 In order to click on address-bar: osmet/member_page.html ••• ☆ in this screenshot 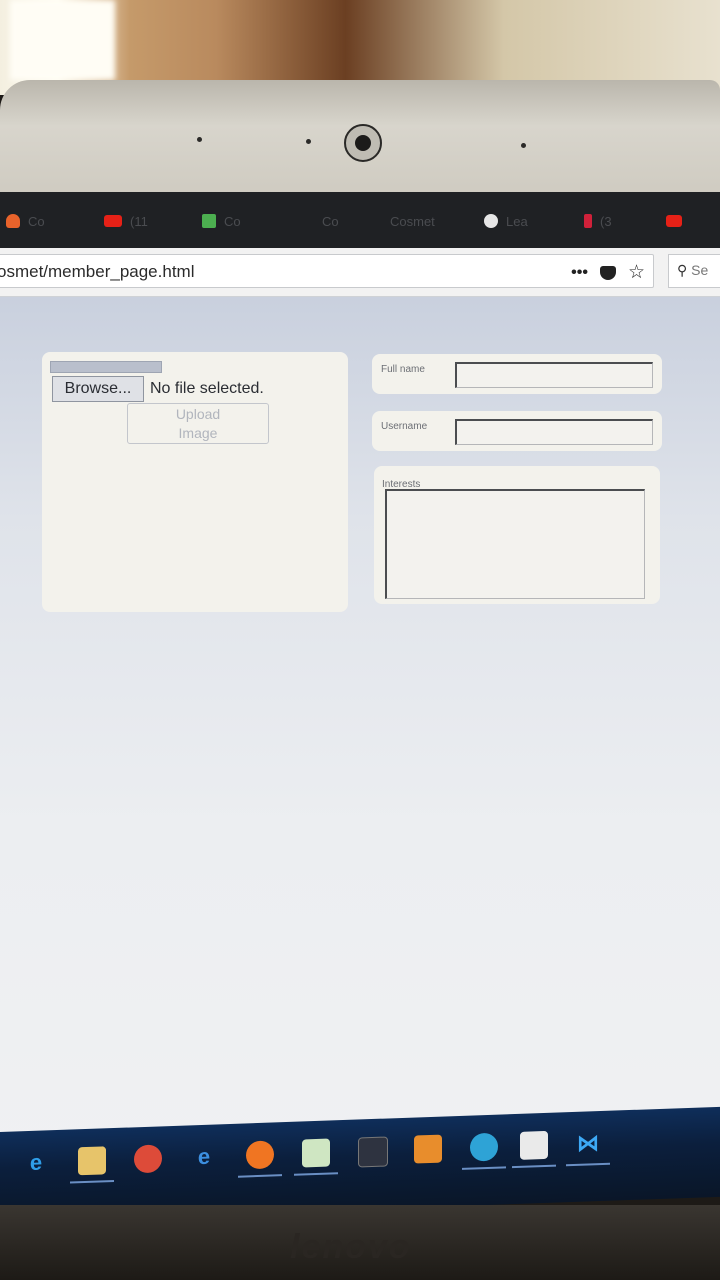, I will do `click(327, 271)`.